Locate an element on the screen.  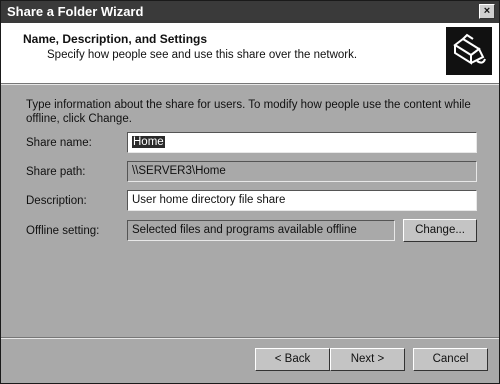
window-title: Share a Folder Wizard is located at coordinates (75, 11).